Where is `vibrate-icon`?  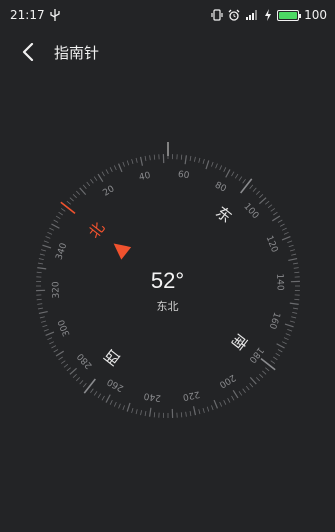 vibrate-icon is located at coordinates (217, 15).